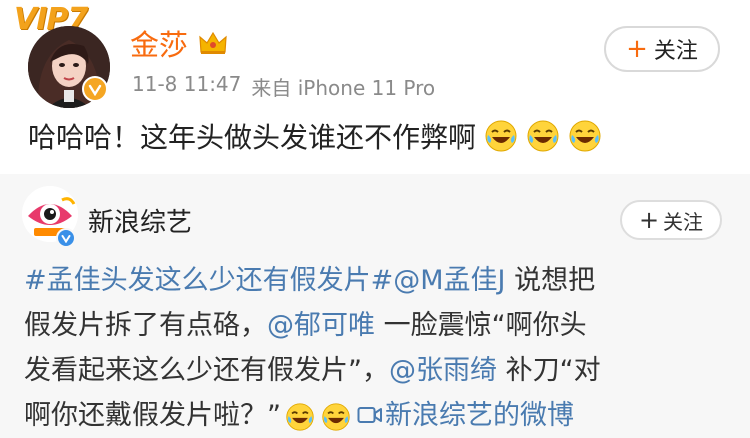 Image resolution: width=750 pixels, height=438 pixels. What do you see at coordinates (369, 415) in the screenshot?
I see `video-icon` at bounding box center [369, 415].